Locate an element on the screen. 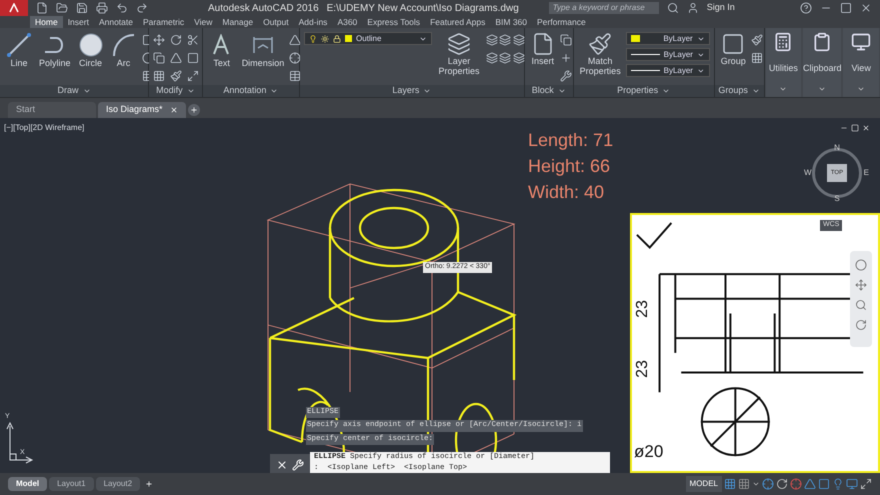 The width and height of the screenshot is (880, 495). undo-icon is located at coordinates (122, 8).